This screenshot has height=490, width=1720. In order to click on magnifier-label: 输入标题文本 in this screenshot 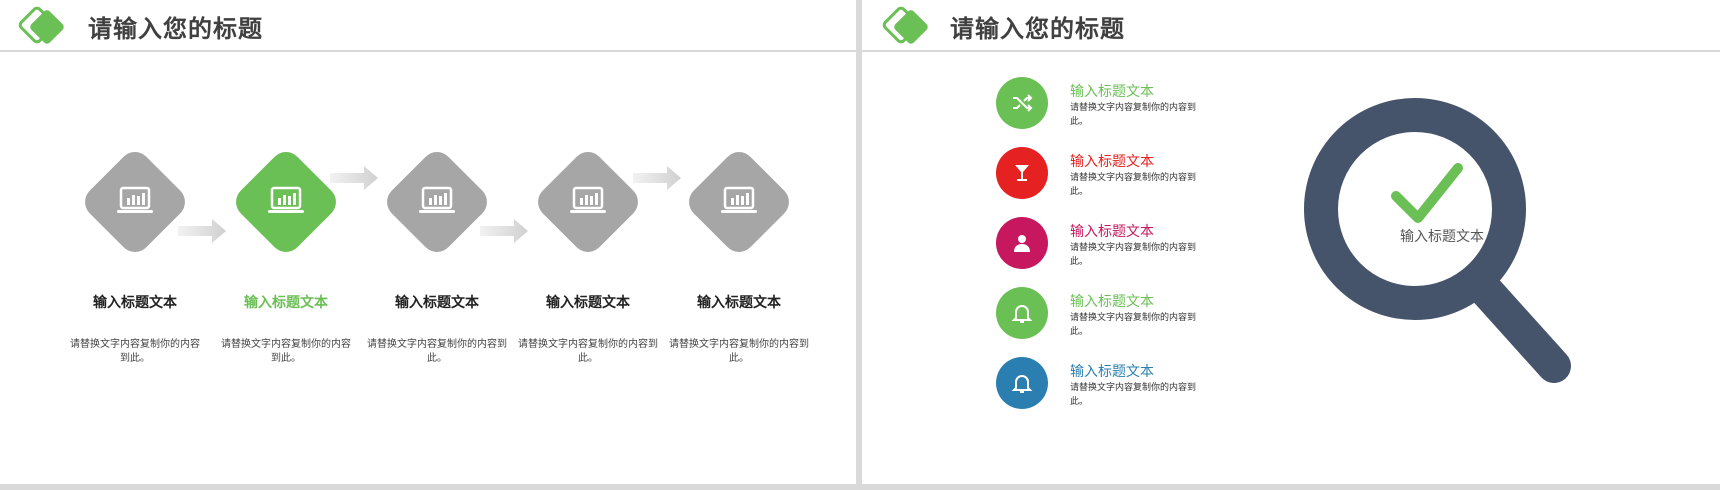, I will do `click(1442, 237)`.